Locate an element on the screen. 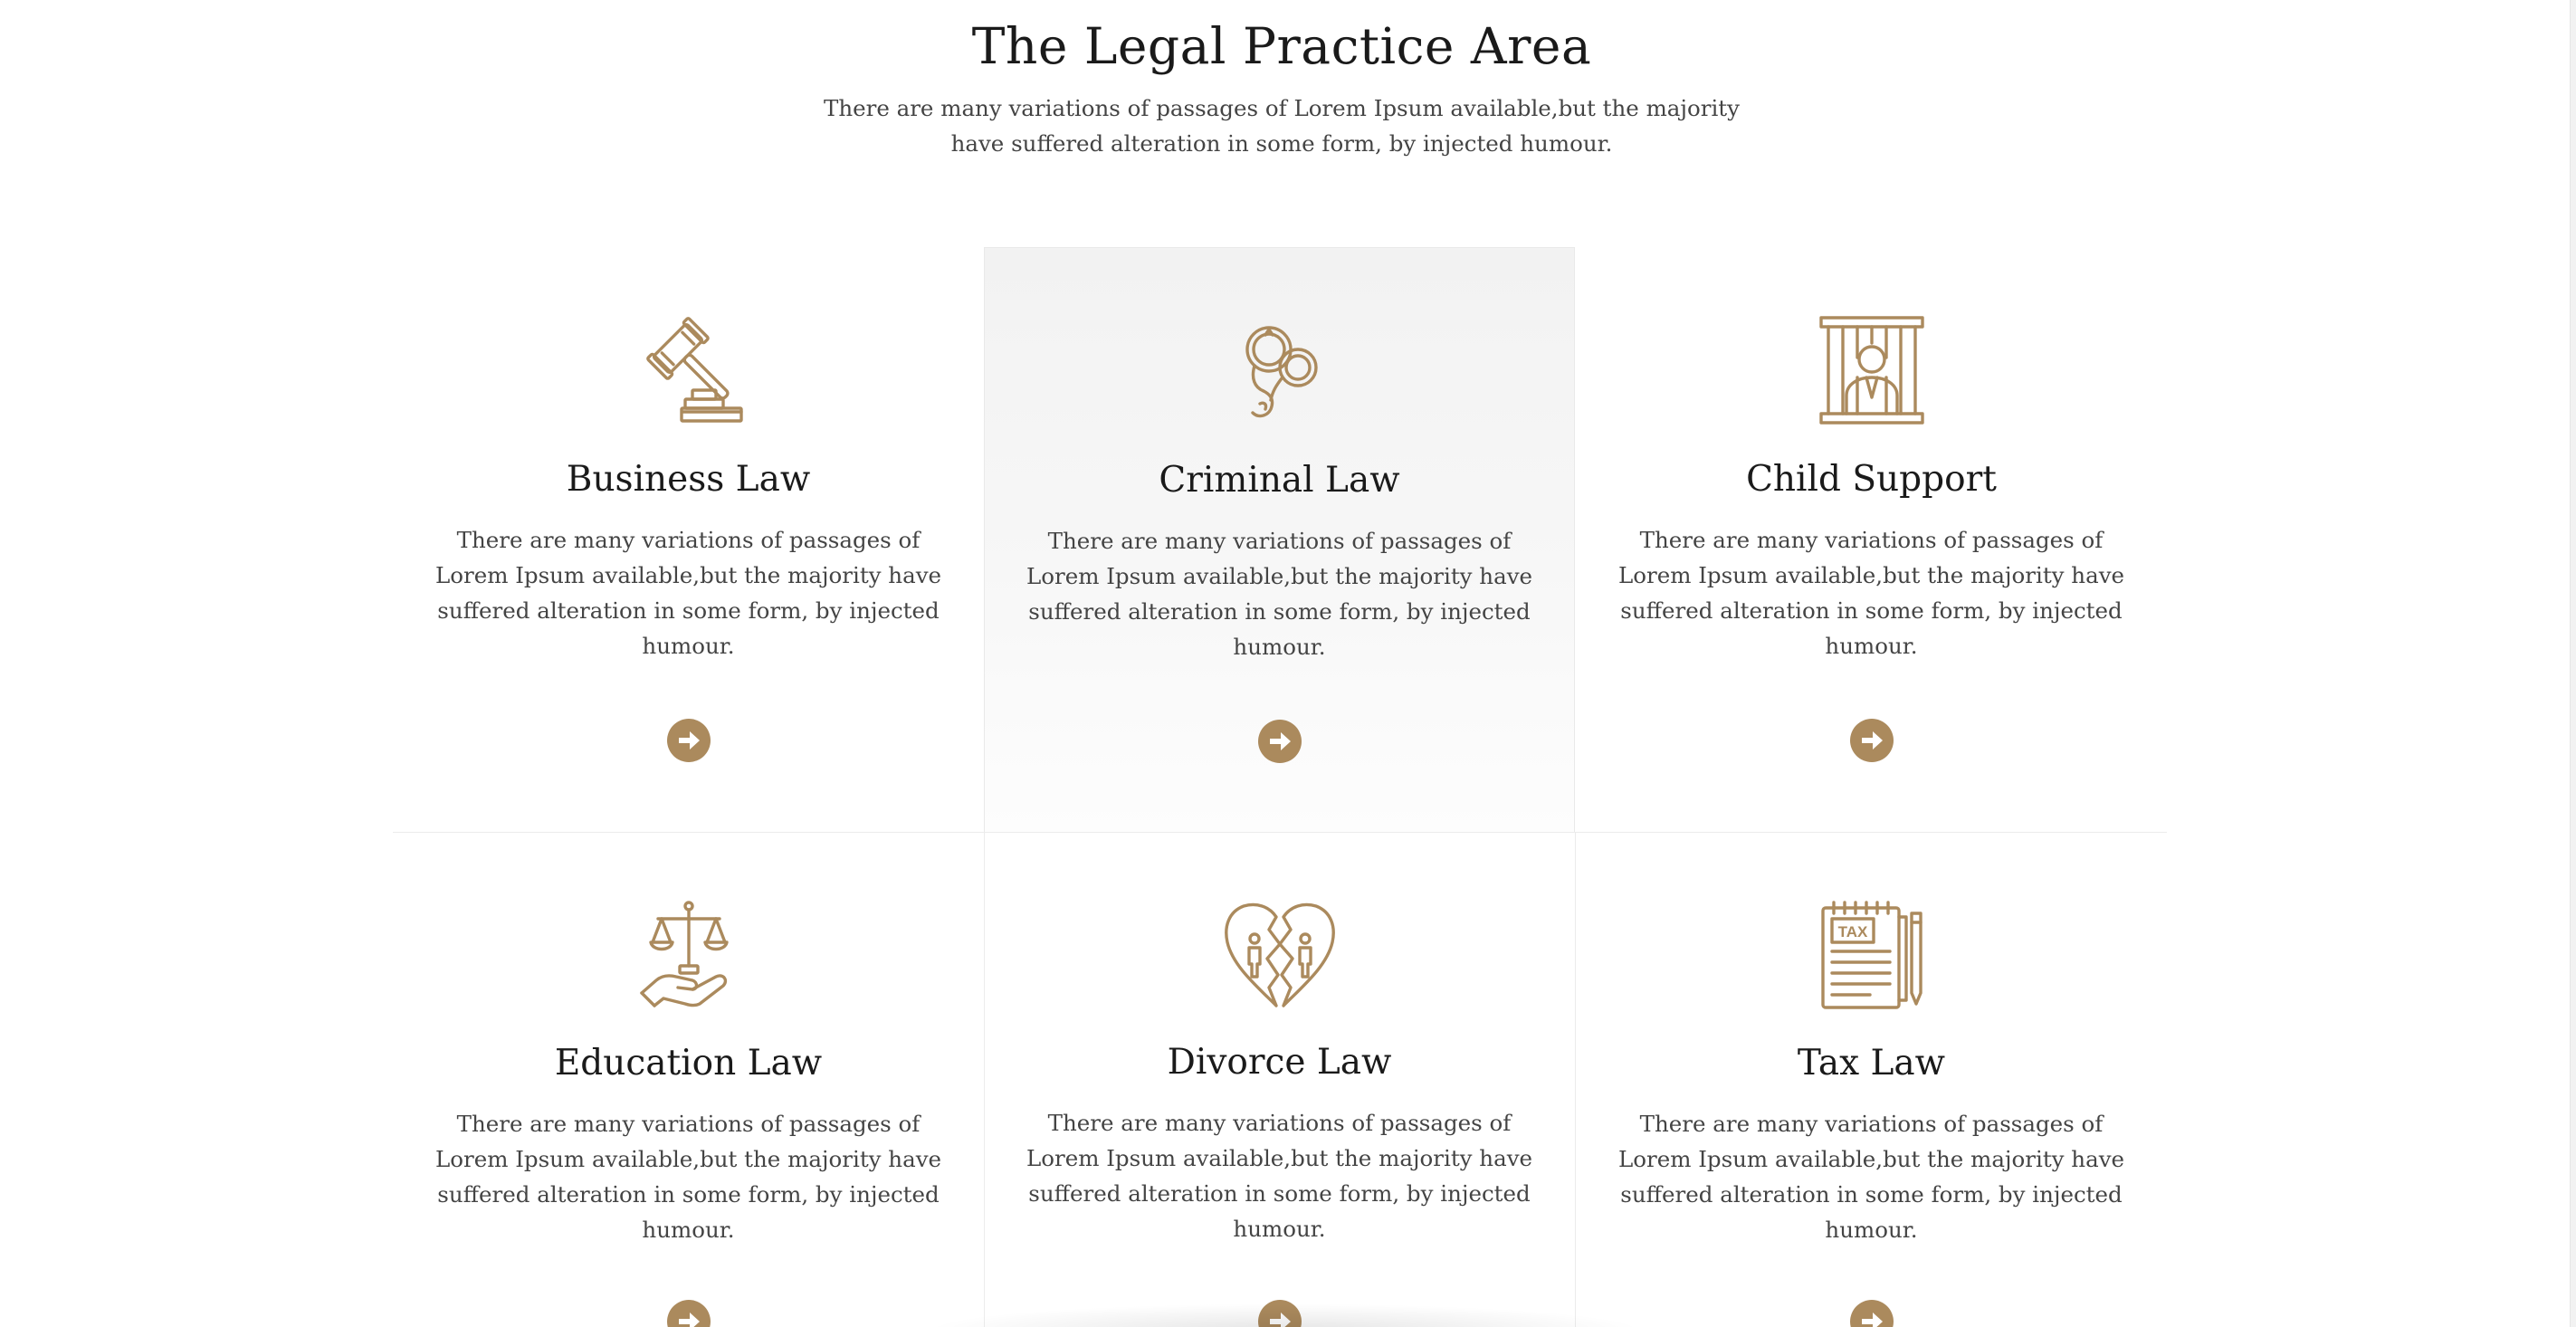 The width and height of the screenshot is (2576, 1327). card-title: Criminal Law is located at coordinates (1279, 480).